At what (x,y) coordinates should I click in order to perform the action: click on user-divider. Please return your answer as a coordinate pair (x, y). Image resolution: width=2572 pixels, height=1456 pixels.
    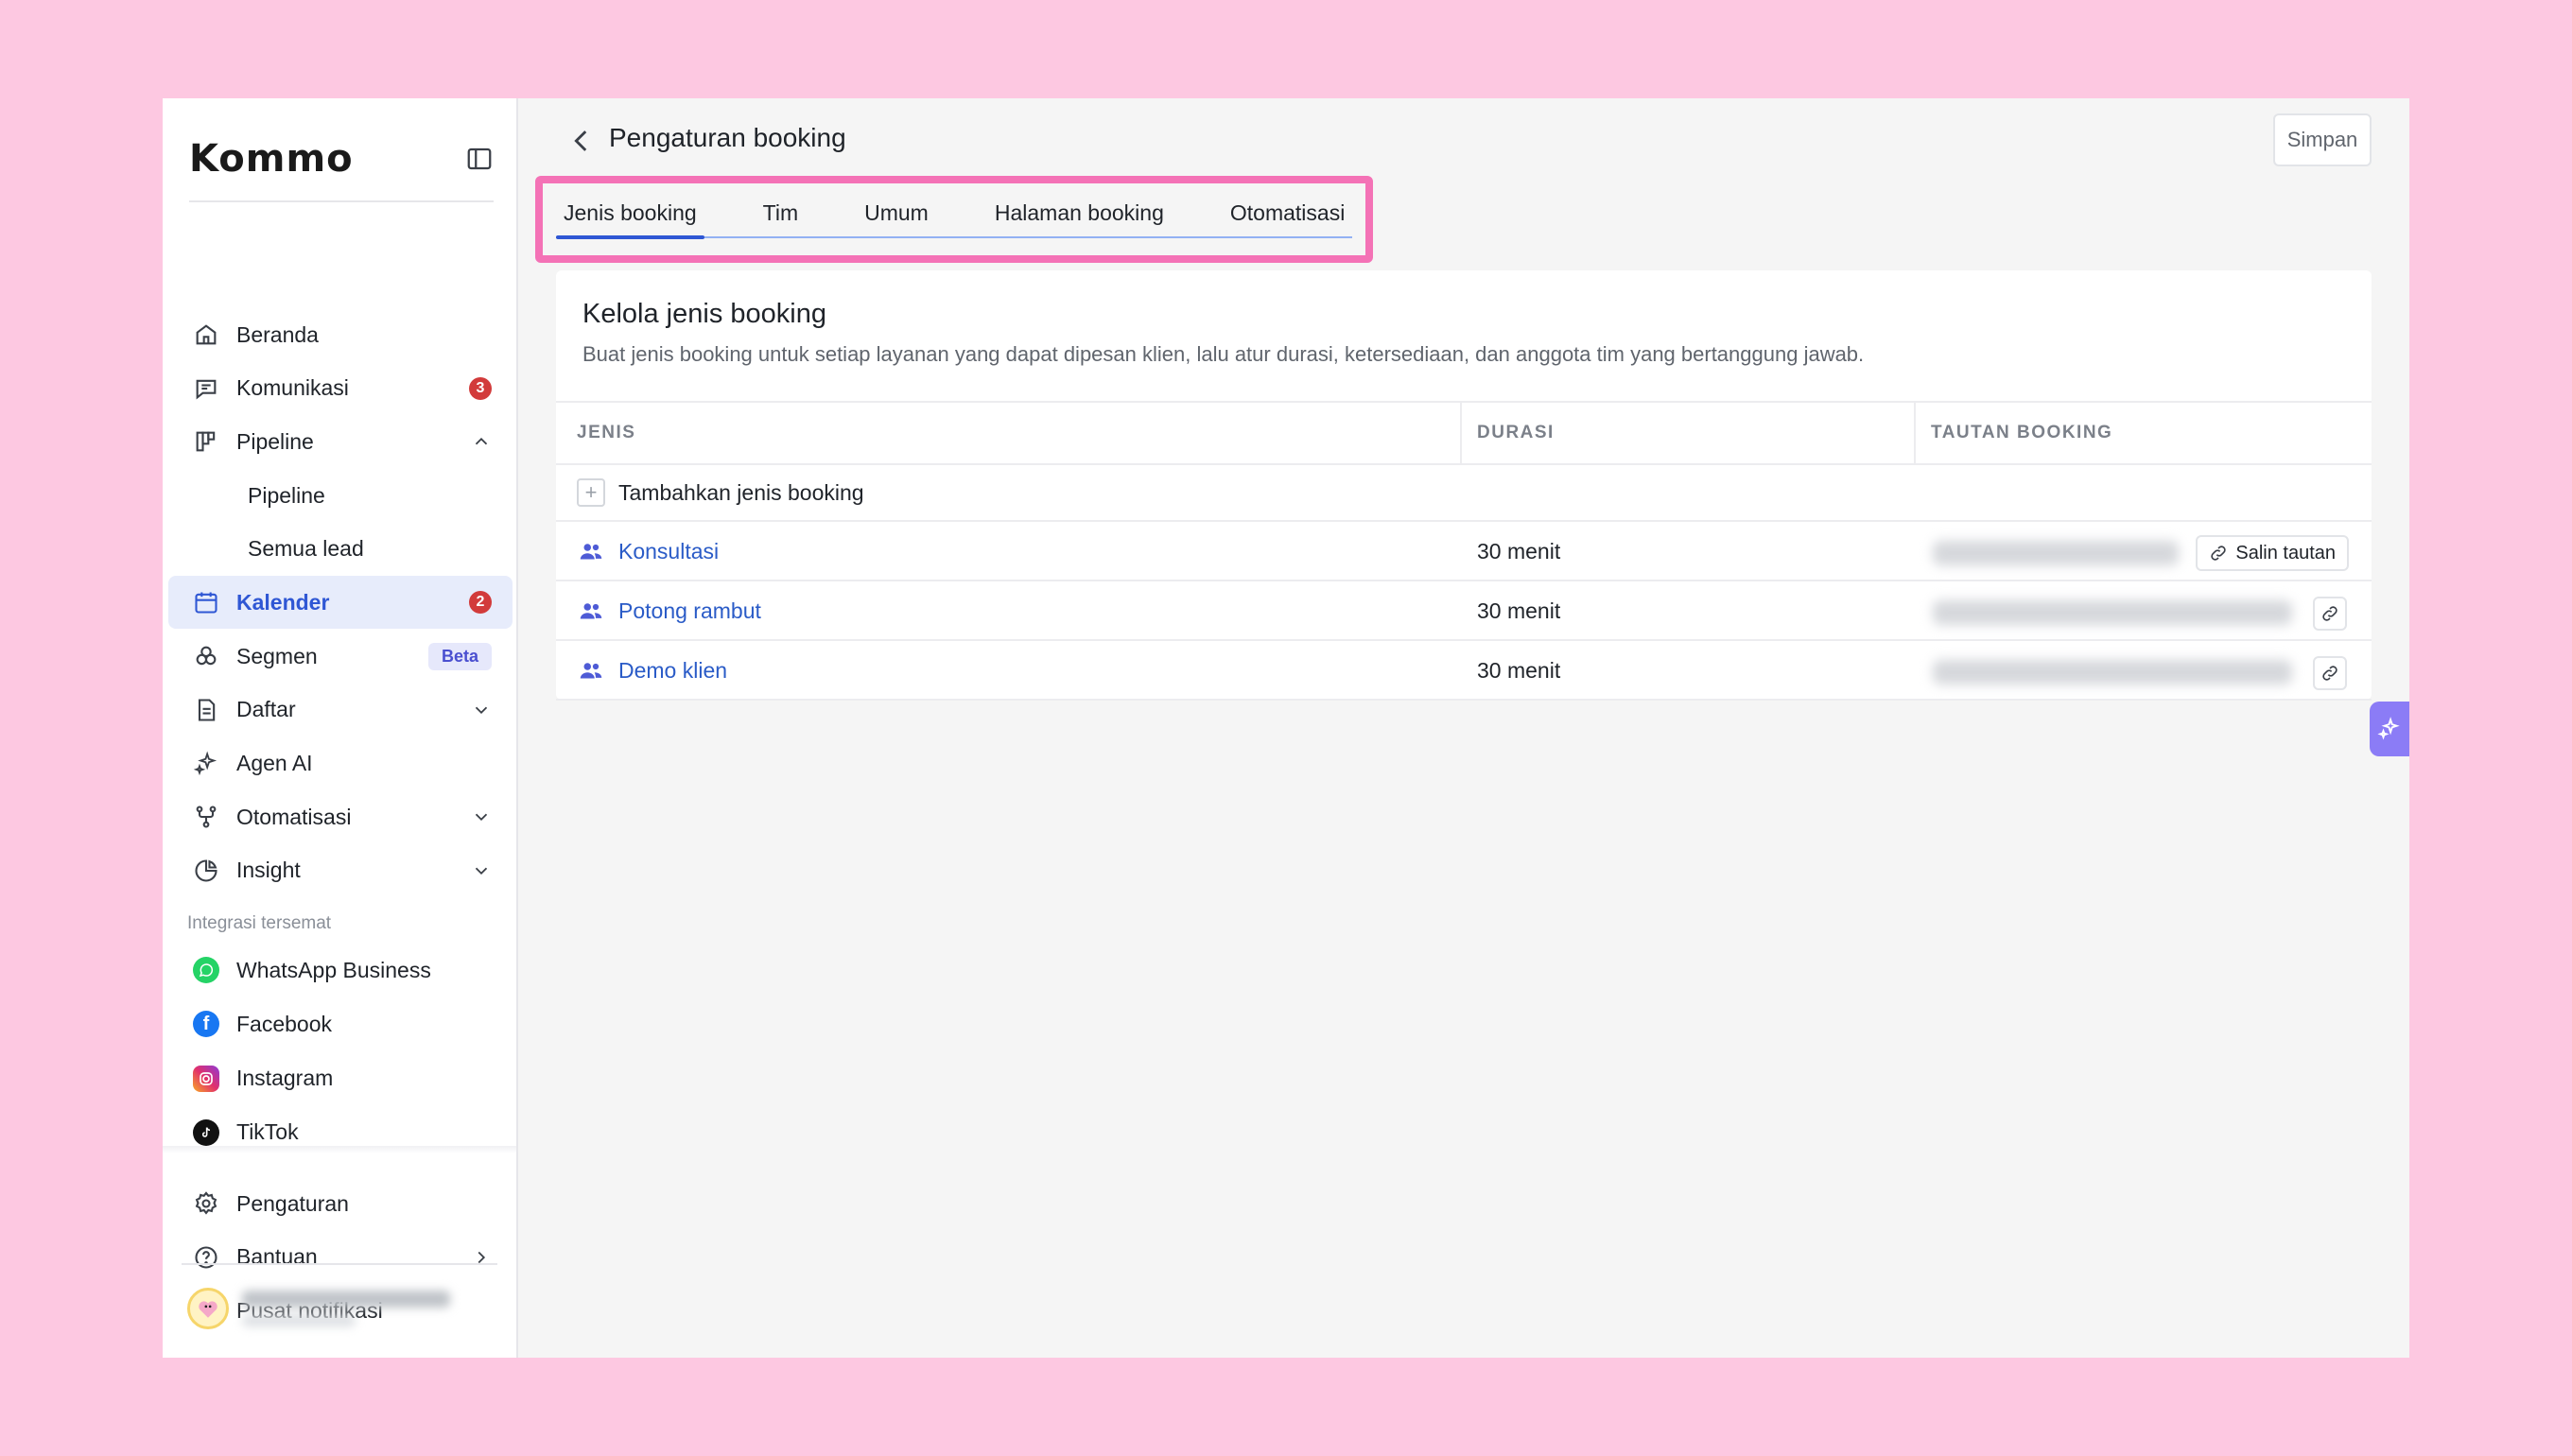
    Looking at the image, I should click on (339, 1264).